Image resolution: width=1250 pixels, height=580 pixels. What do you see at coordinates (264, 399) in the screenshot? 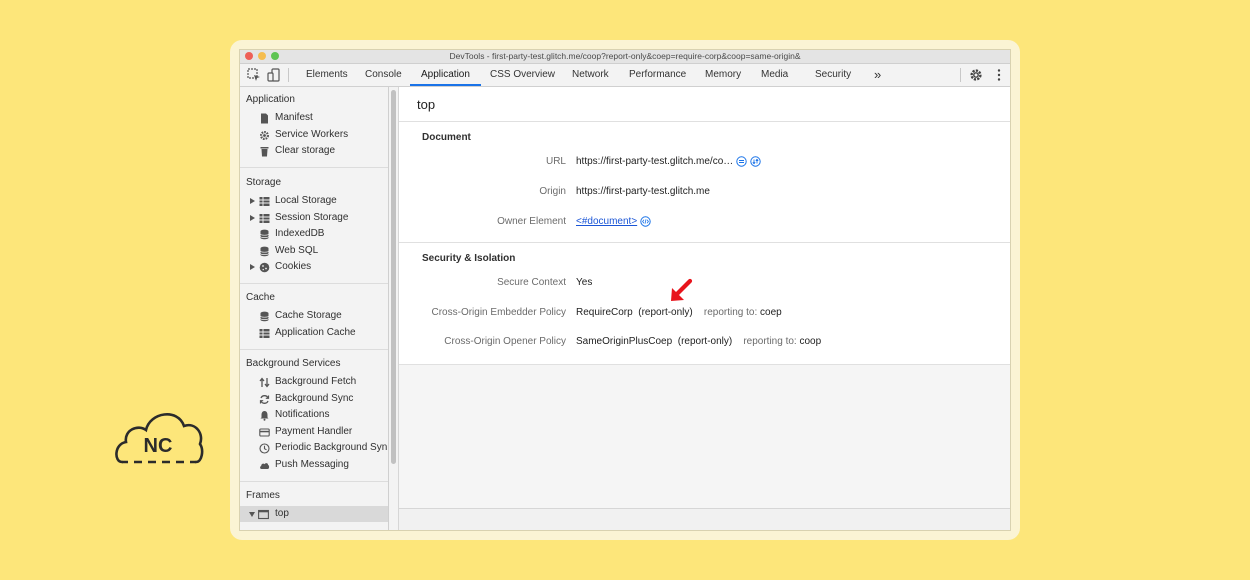
I see `sync-icon` at bounding box center [264, 399].